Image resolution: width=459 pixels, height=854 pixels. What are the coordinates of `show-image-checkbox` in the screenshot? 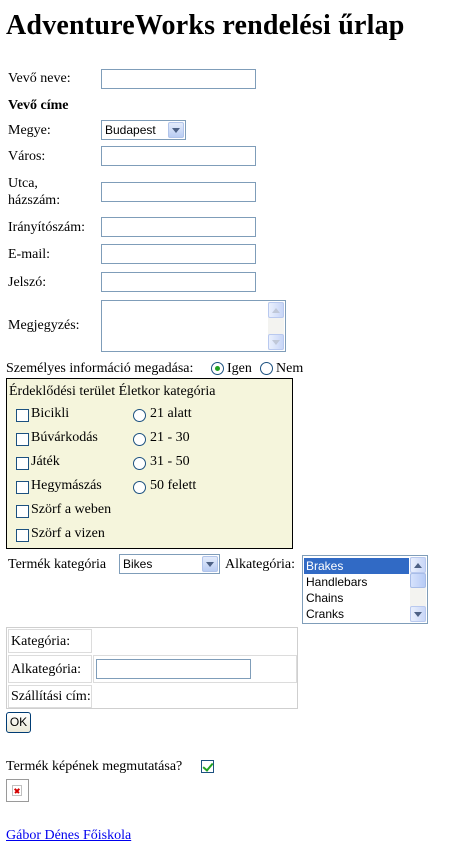 It's located at (207, 766).